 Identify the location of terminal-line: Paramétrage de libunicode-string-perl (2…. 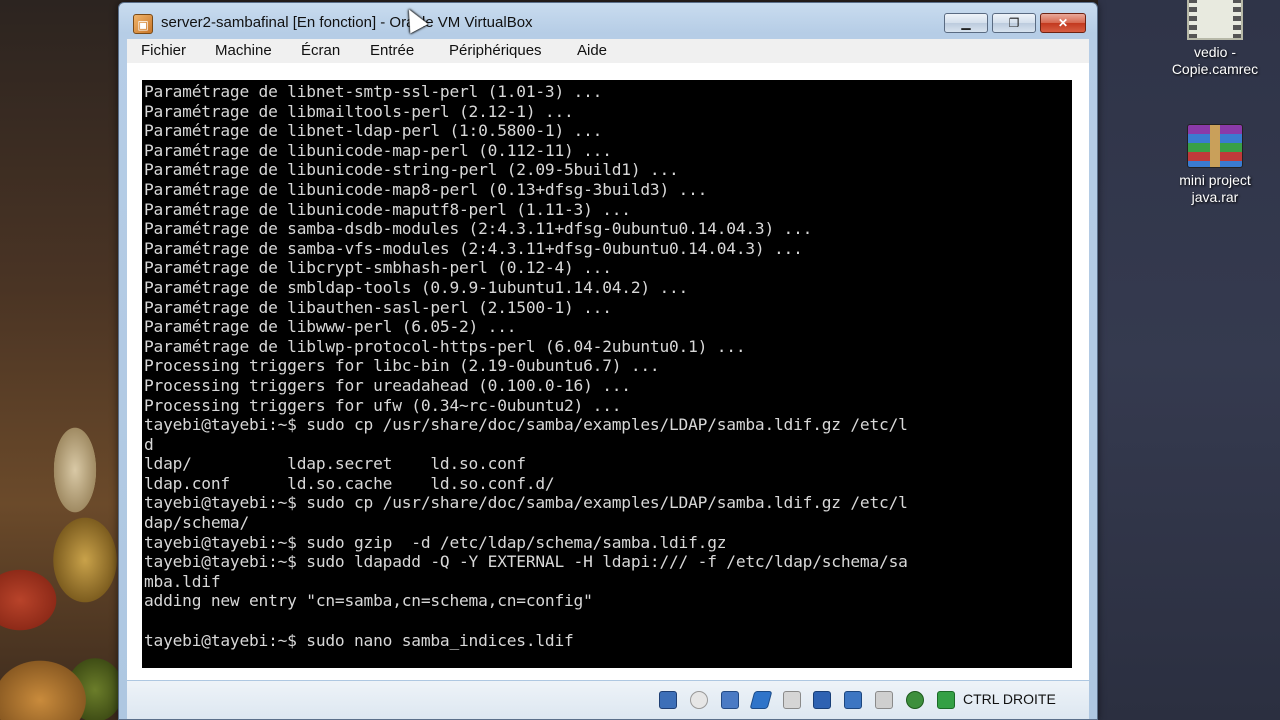
(411, 170).